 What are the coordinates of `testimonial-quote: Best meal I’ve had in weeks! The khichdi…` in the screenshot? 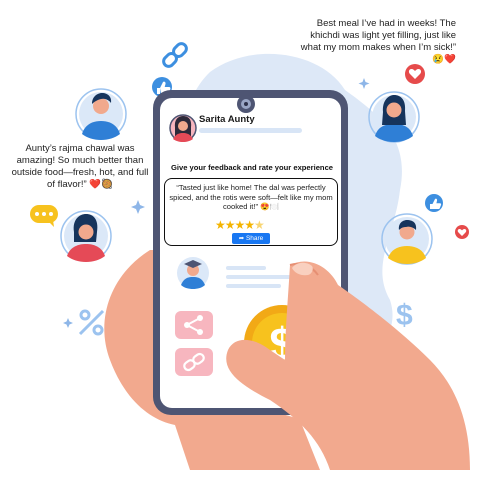 It's located at (378, 41).